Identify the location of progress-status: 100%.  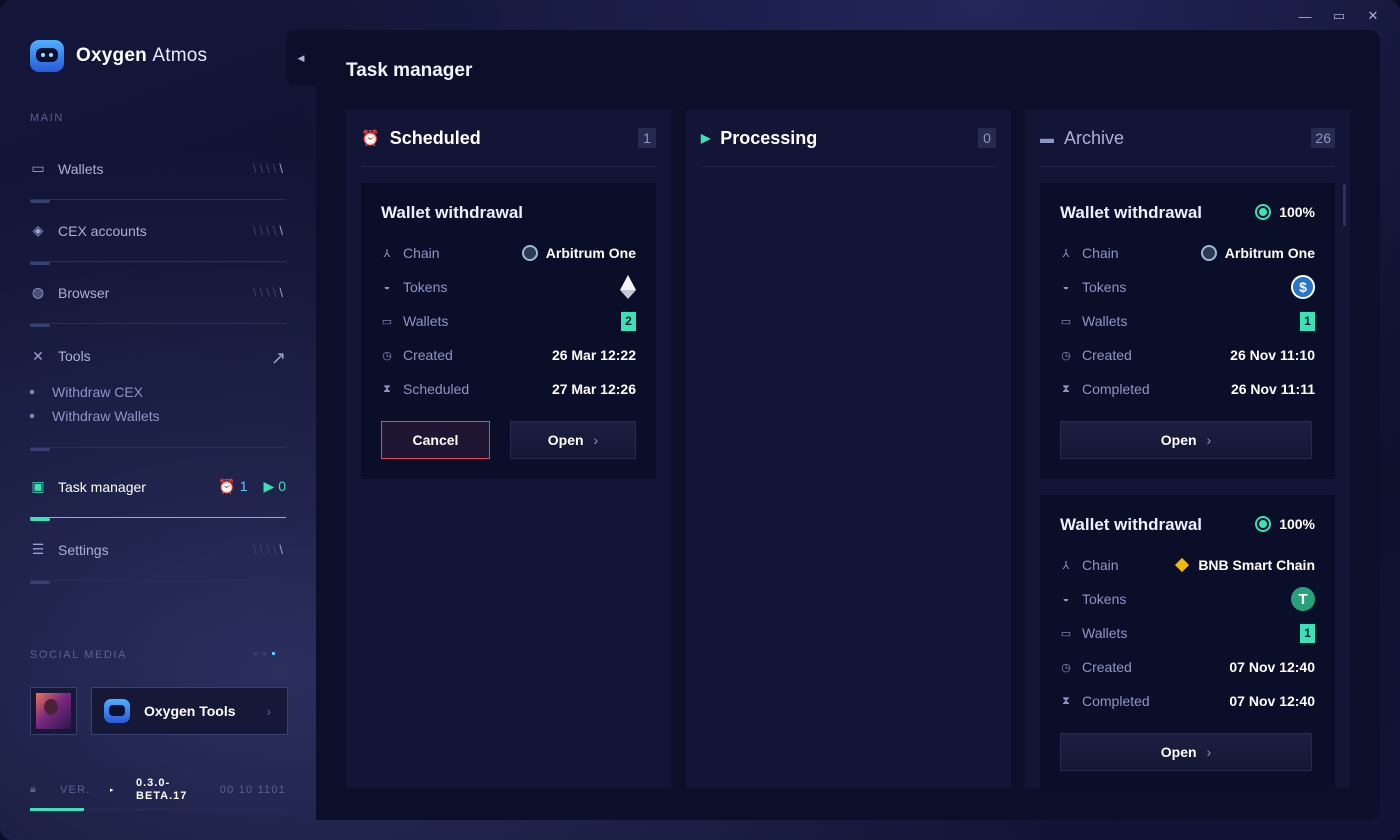
(1285, 524).